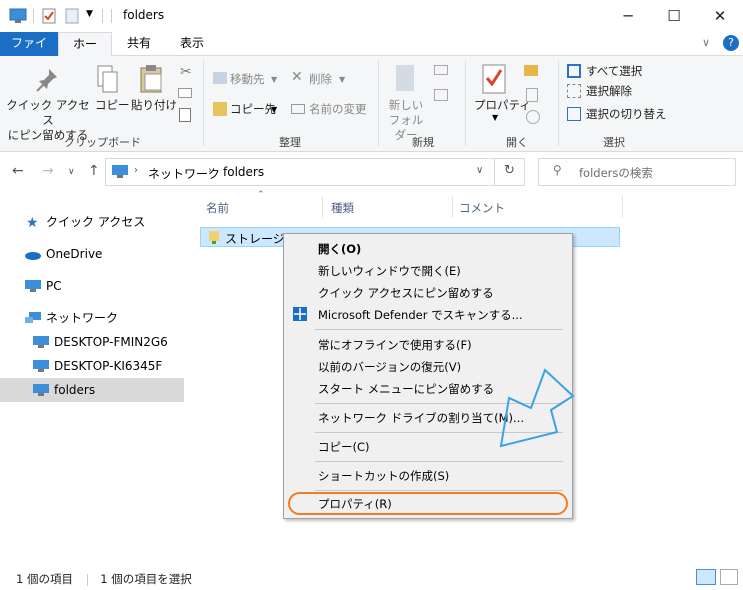  Describe the element at coordinates (479, 170) in the screenshot. I see `address-dropdown-icon: ∨` at that location.